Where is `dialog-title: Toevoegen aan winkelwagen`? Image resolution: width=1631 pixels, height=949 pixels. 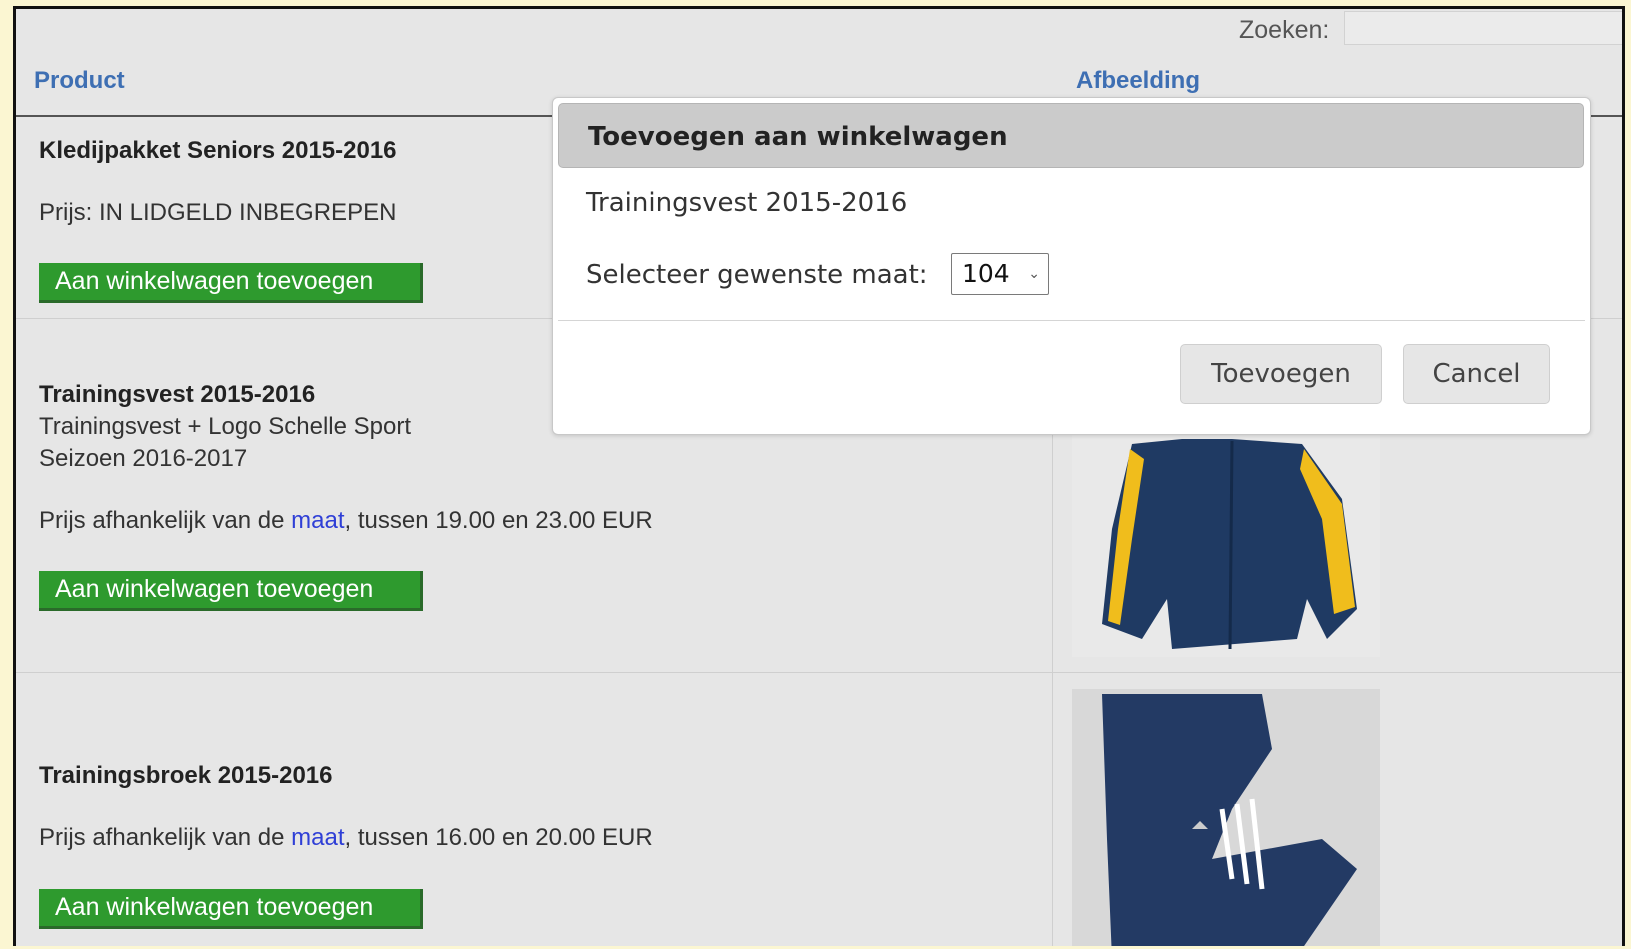 dialog-title: Toevoegen aan winkelwagen is located at coordinates (798, 137).